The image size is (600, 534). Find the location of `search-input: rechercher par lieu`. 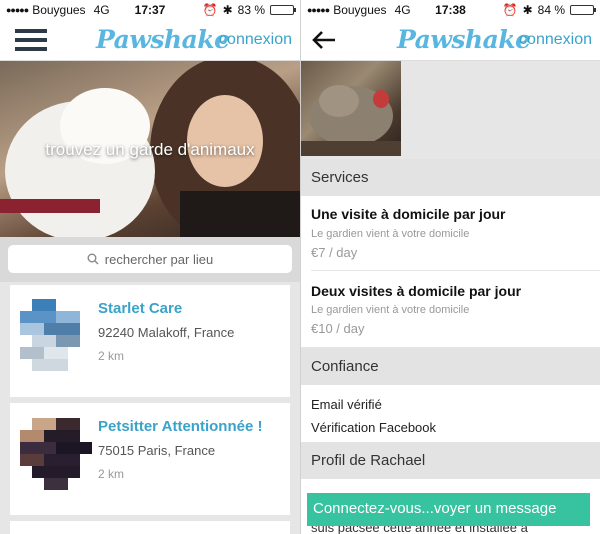

search-input: rechercher par lieu is located at coordinates (150, 259).